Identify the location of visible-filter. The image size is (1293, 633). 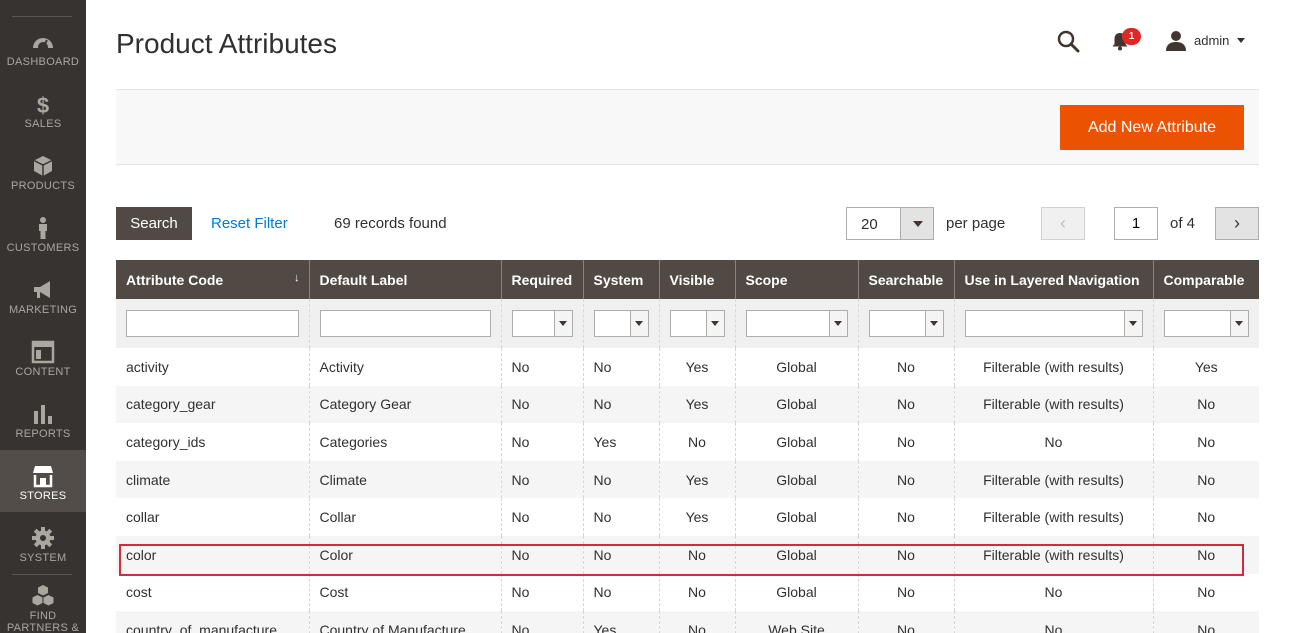
(697, 323).